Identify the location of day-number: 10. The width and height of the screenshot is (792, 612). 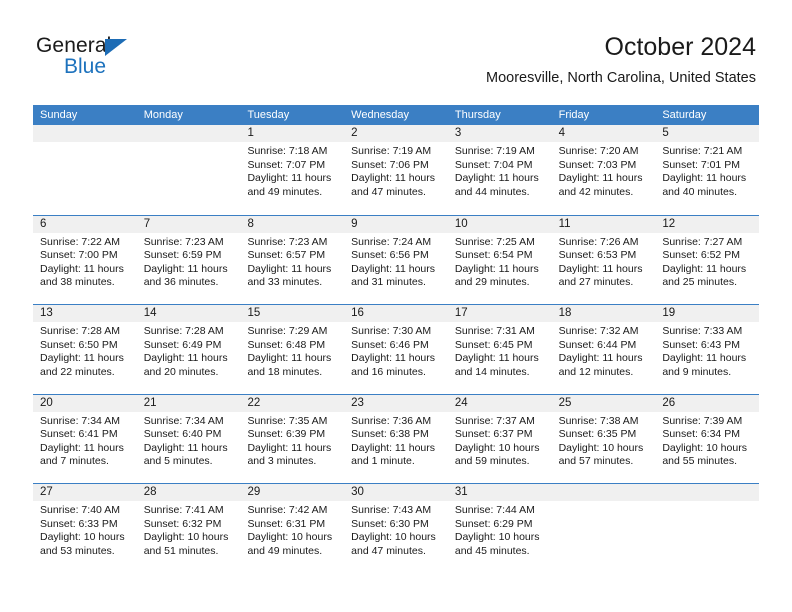
(461, 223).